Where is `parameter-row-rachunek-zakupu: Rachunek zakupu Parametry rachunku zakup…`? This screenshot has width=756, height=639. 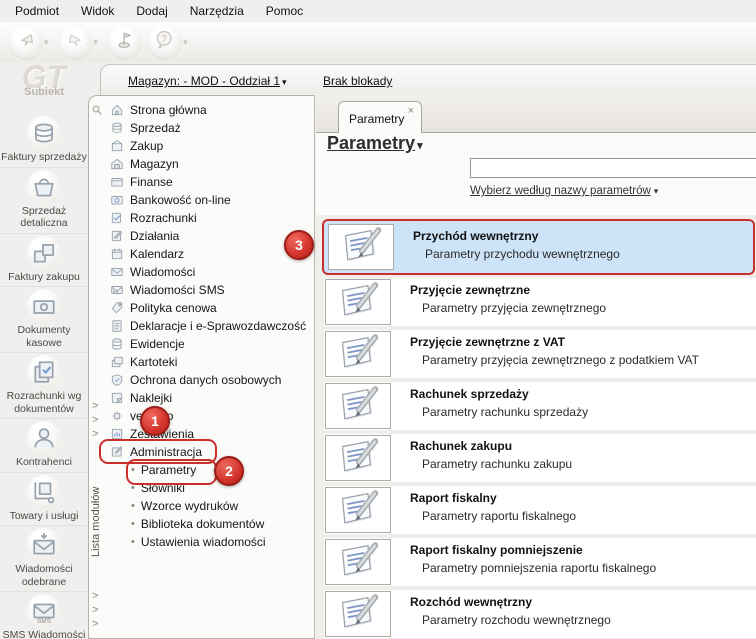
parameter-row-rachunek-zakupu: Rachunek zakupu Parametry rachunku zakup… is located at coordinates (540, 458).